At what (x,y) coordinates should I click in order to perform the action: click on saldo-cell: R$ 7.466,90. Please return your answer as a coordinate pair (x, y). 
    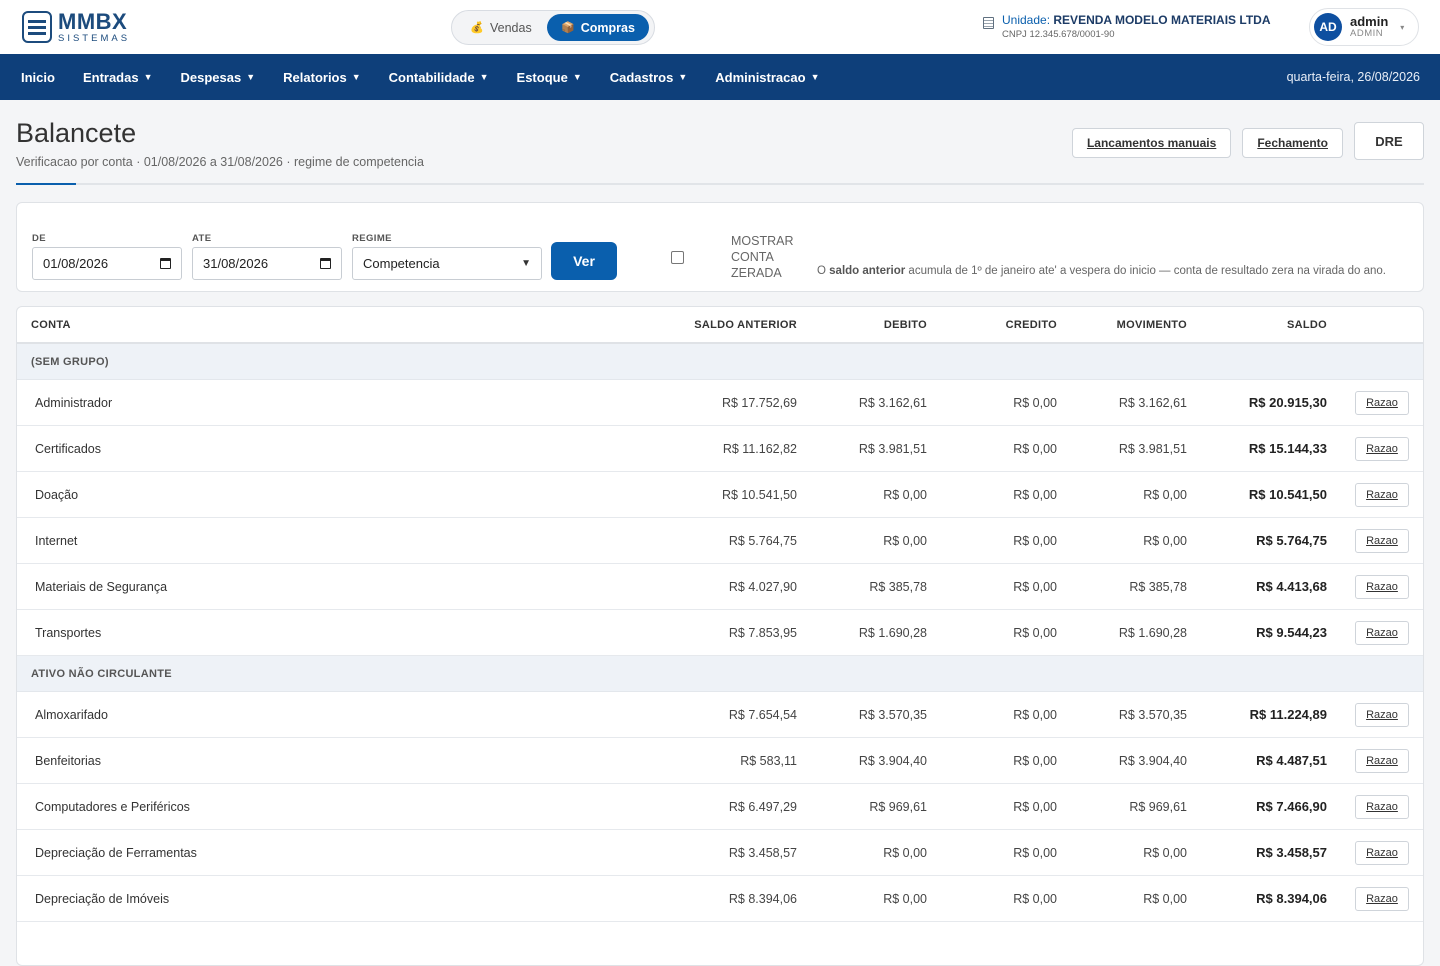
    Looking at the image, I should click on (1291, 806).